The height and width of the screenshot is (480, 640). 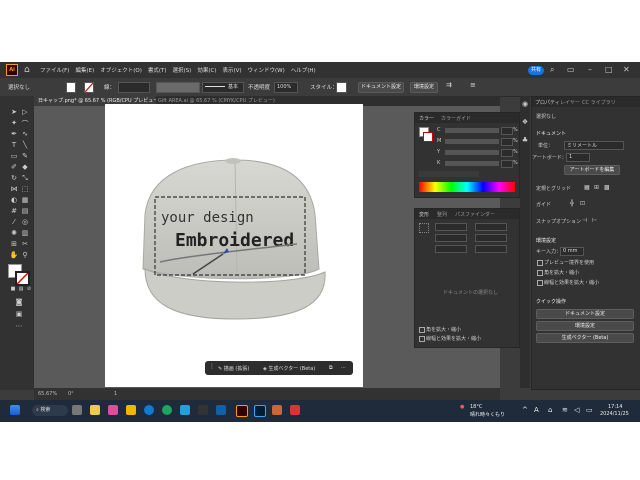 I want to click on color-stroke-indicator, so click(x=428, y=137).